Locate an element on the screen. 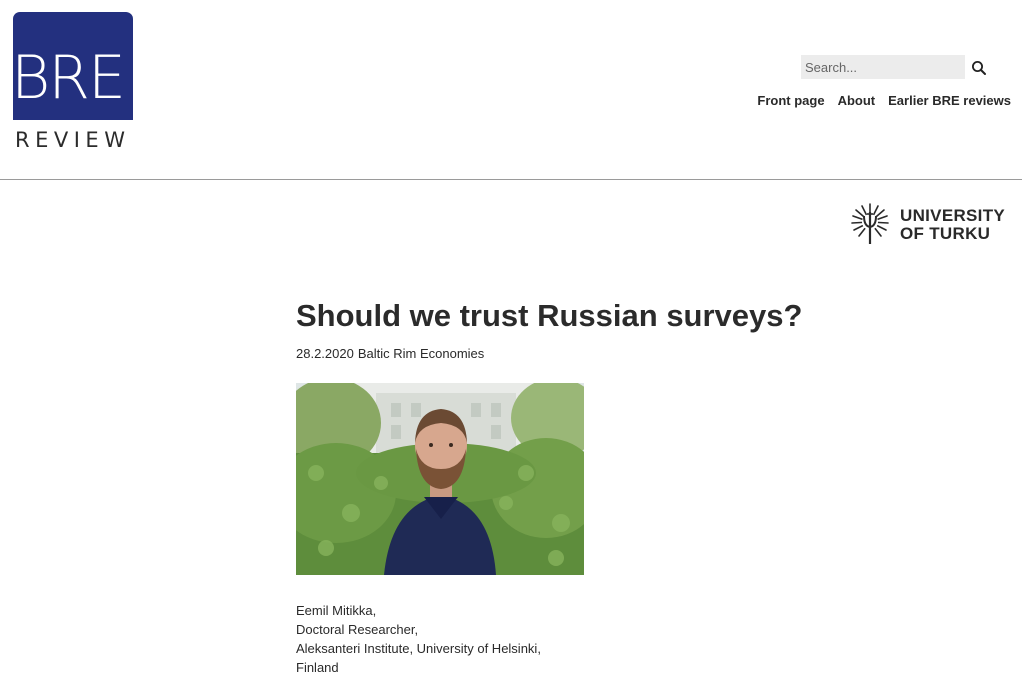 The height and width of the screenshot is (694, 1022). university-of-turku-logo: UNIVERSITY OF TURKU is located at coordinates (927, 225).